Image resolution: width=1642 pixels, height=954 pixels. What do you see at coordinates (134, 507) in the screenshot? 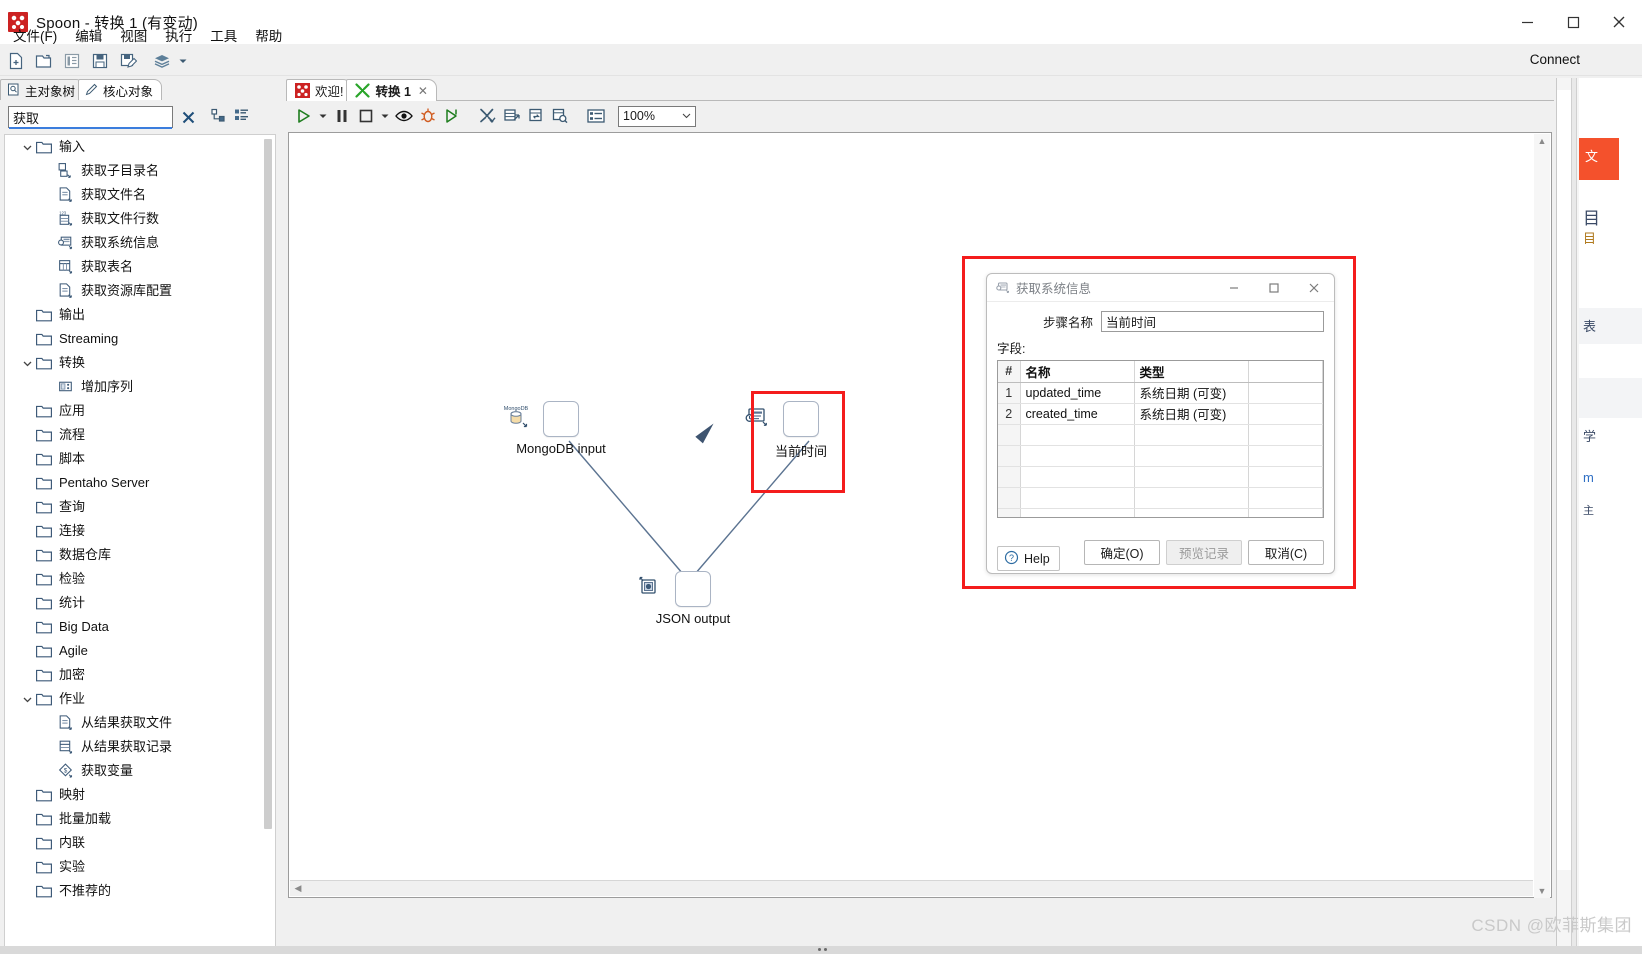
I see `tree-item: 查询` at bounding box center [134, 507].